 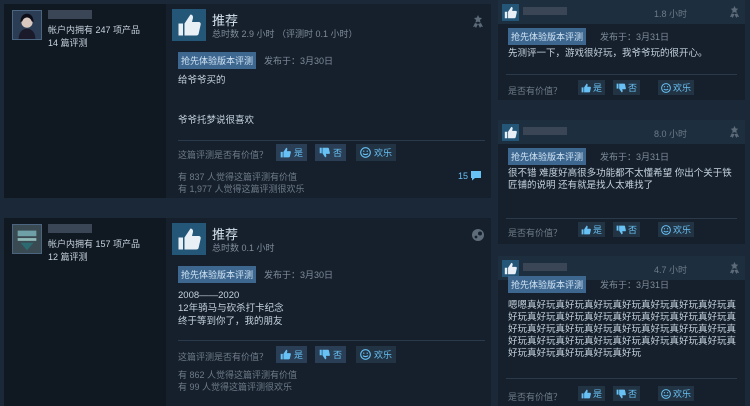 What do you see at coordinates (621, 12) in the screenshot?
I see `card-header: 1.8 小时` at bounding box center [621, 12].